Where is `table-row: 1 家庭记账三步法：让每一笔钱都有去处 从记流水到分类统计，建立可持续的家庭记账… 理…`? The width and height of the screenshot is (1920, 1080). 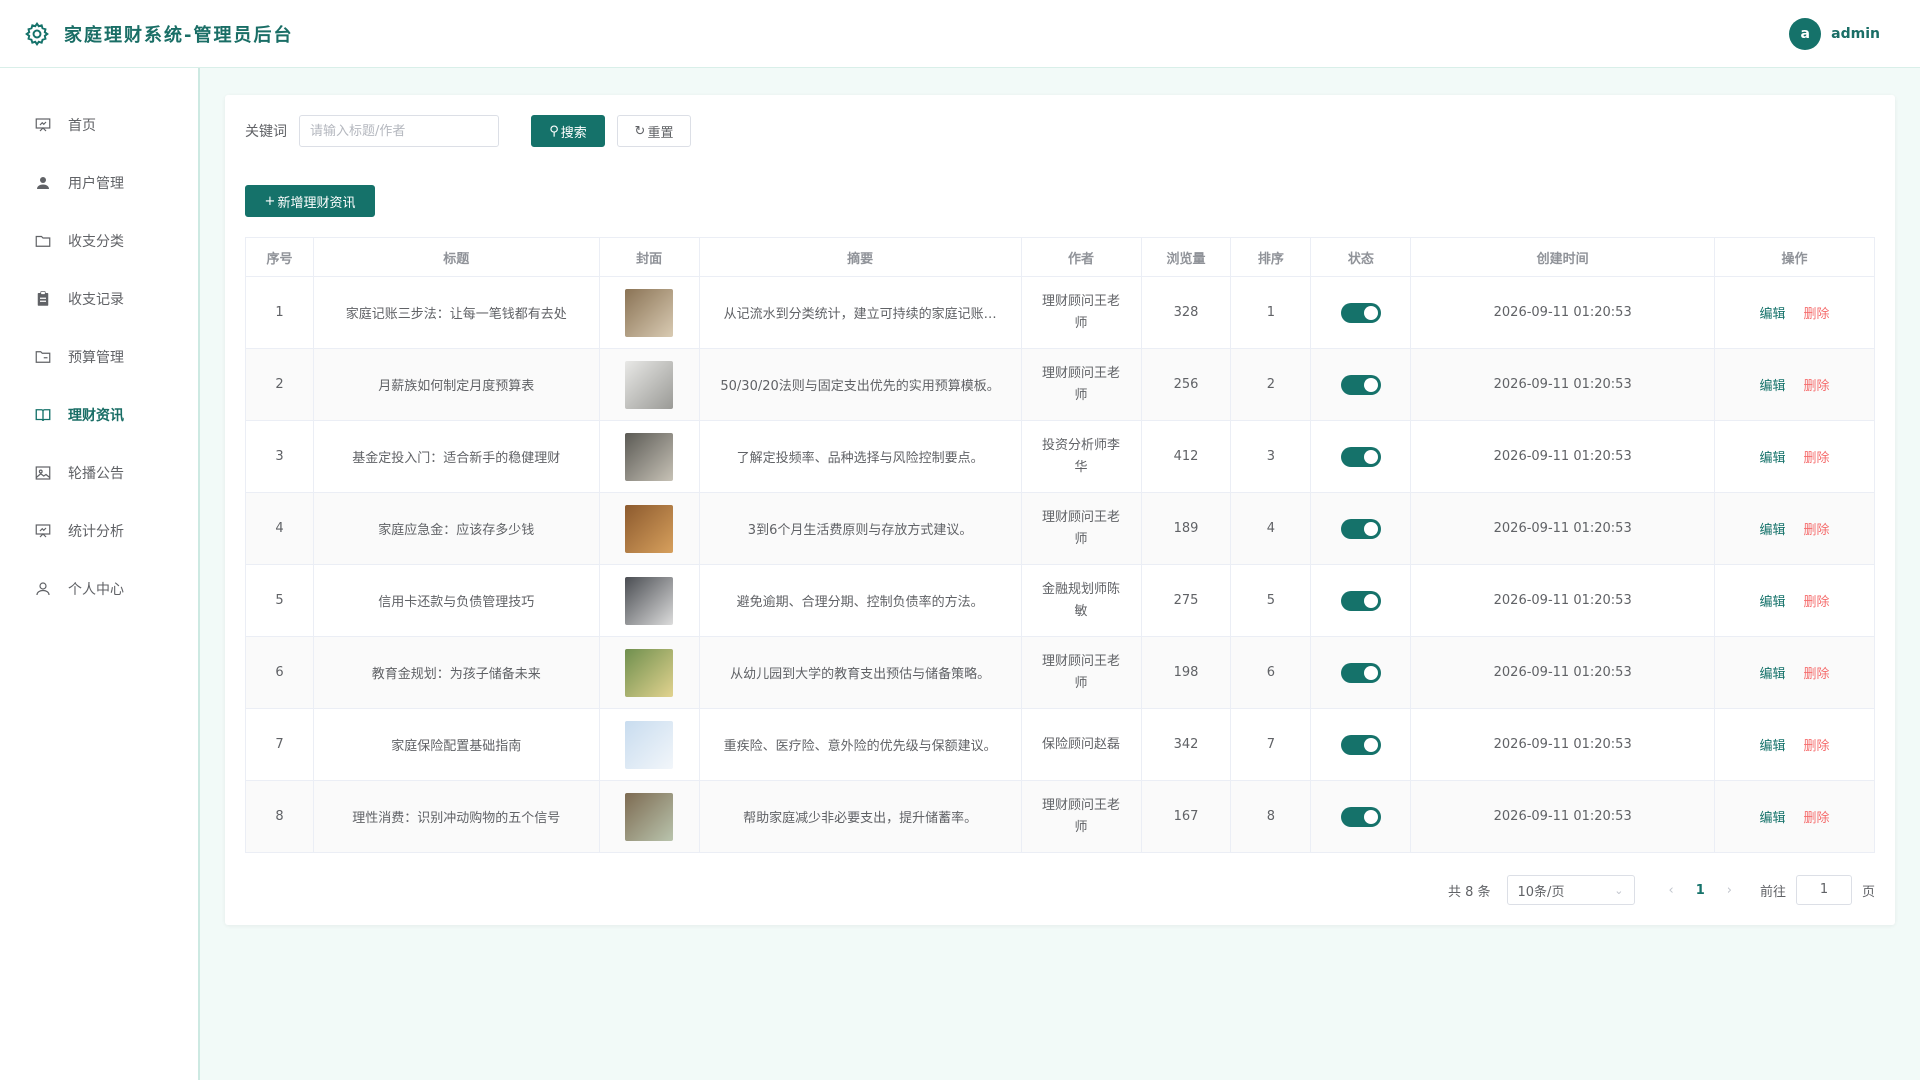 table-row: 1 家庭记账三步法：让每一笔钱都有去处 从记流水到分类统计，建立可持续的家庭记账… 理… is located at coordinates (1060, 312).